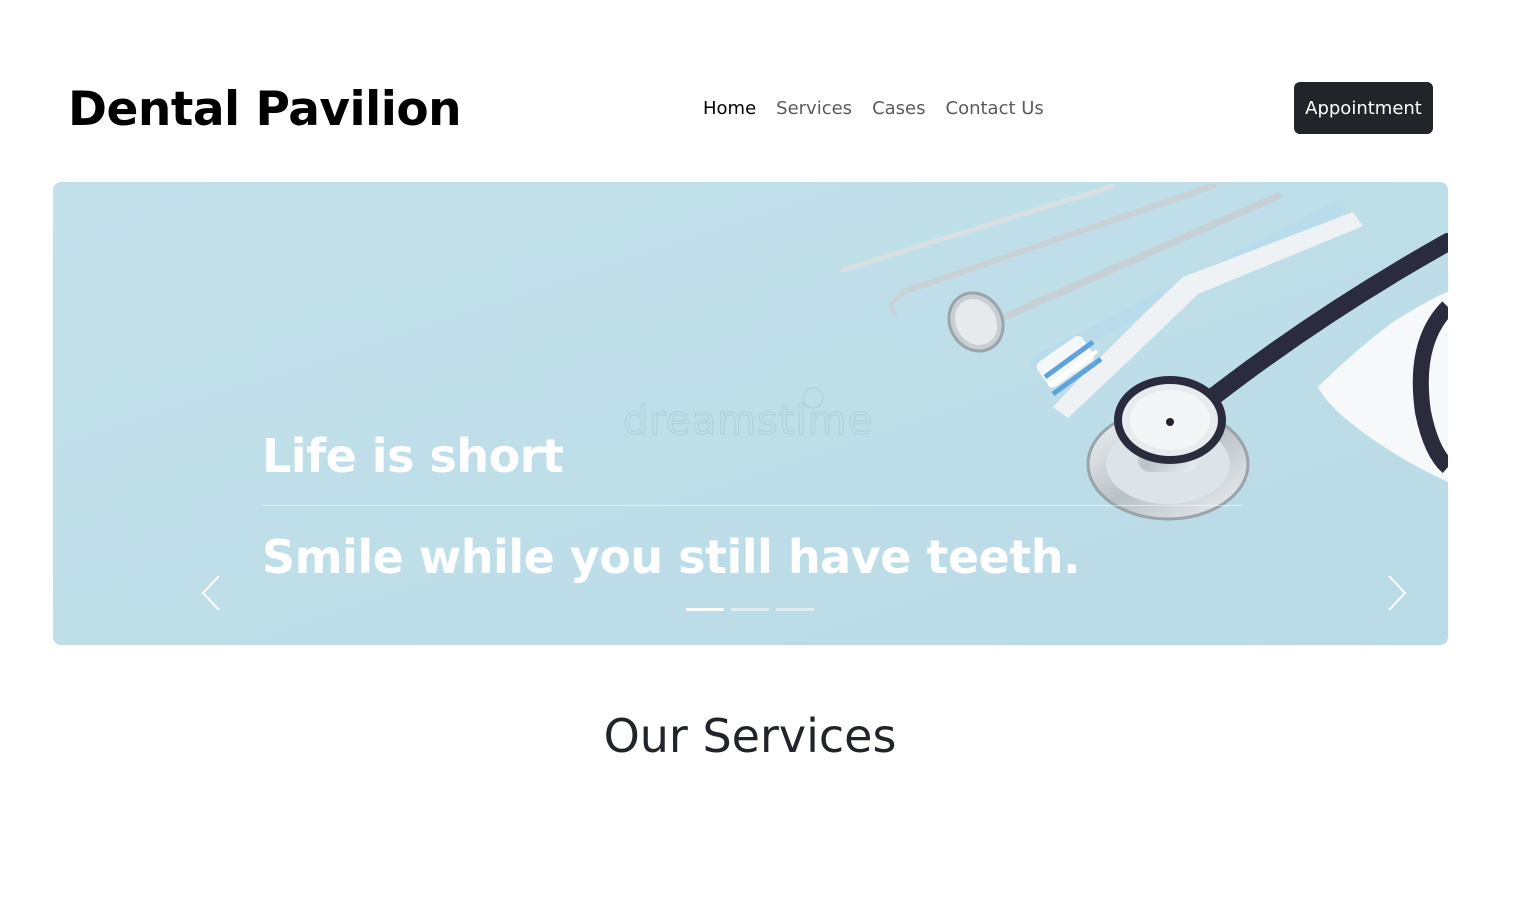 This screenshot has width=1517, height=920. I want to click on caption-divider, so click(752, 505).